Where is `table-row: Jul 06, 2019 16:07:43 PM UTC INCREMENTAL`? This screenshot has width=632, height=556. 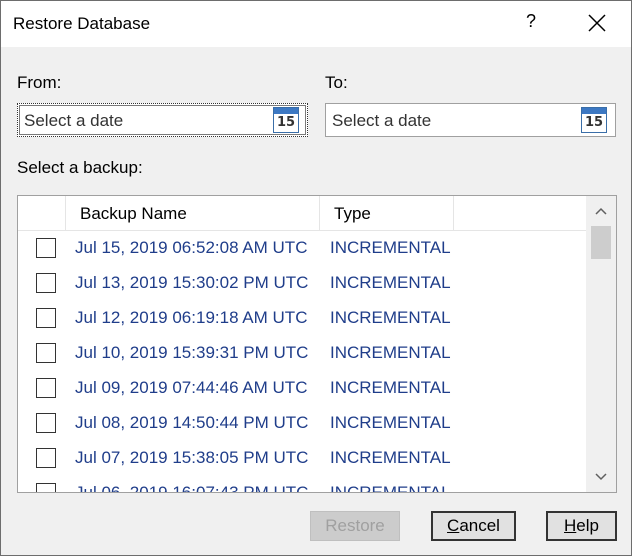 table-row: Jul 06, 2019 16:07:43 PM UTC INCREMENTAL is located at coordinates (302, 483).